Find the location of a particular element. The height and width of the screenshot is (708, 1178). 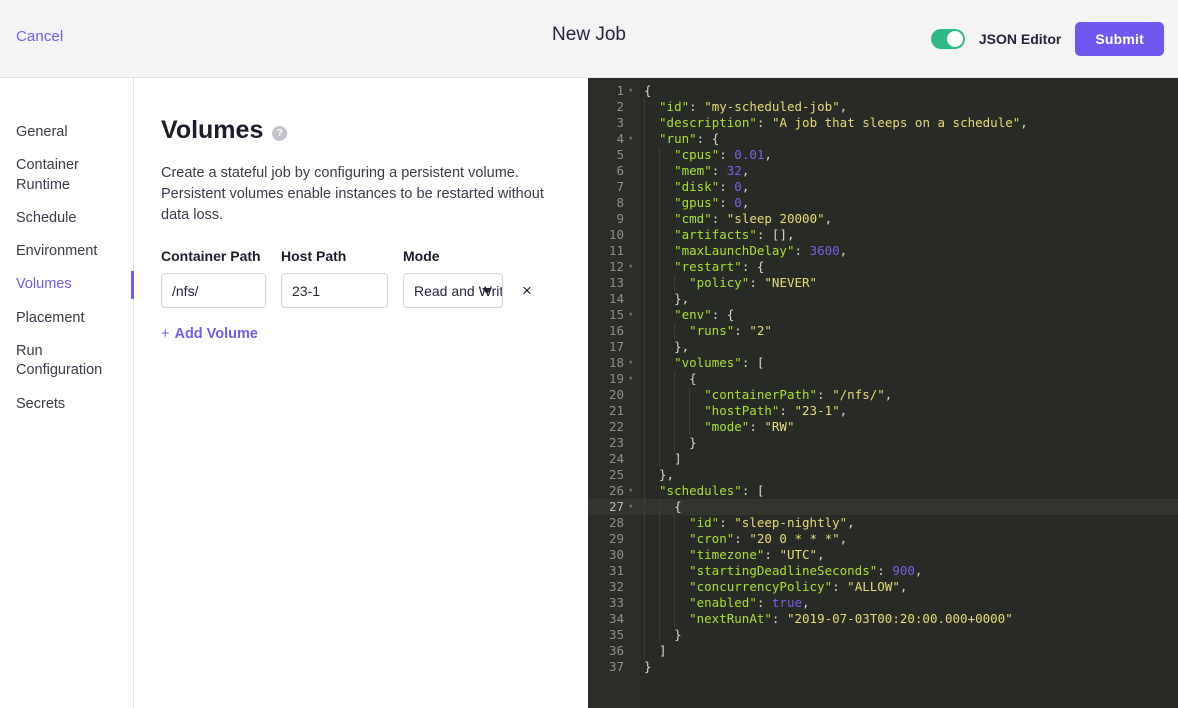

token-key: "schedules" is located at coordinates (700, 490).